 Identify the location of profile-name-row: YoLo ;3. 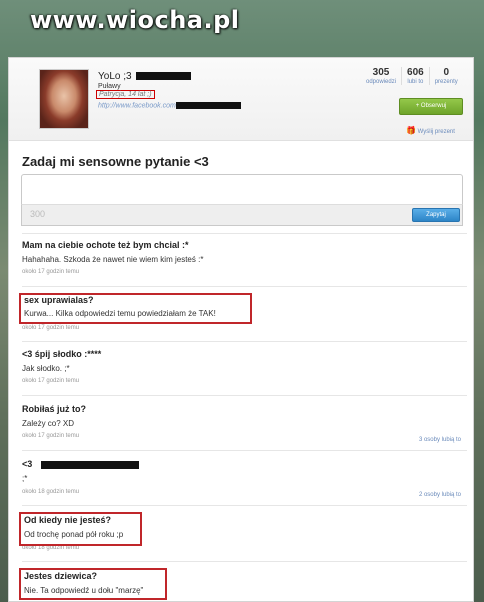
(145, 76).